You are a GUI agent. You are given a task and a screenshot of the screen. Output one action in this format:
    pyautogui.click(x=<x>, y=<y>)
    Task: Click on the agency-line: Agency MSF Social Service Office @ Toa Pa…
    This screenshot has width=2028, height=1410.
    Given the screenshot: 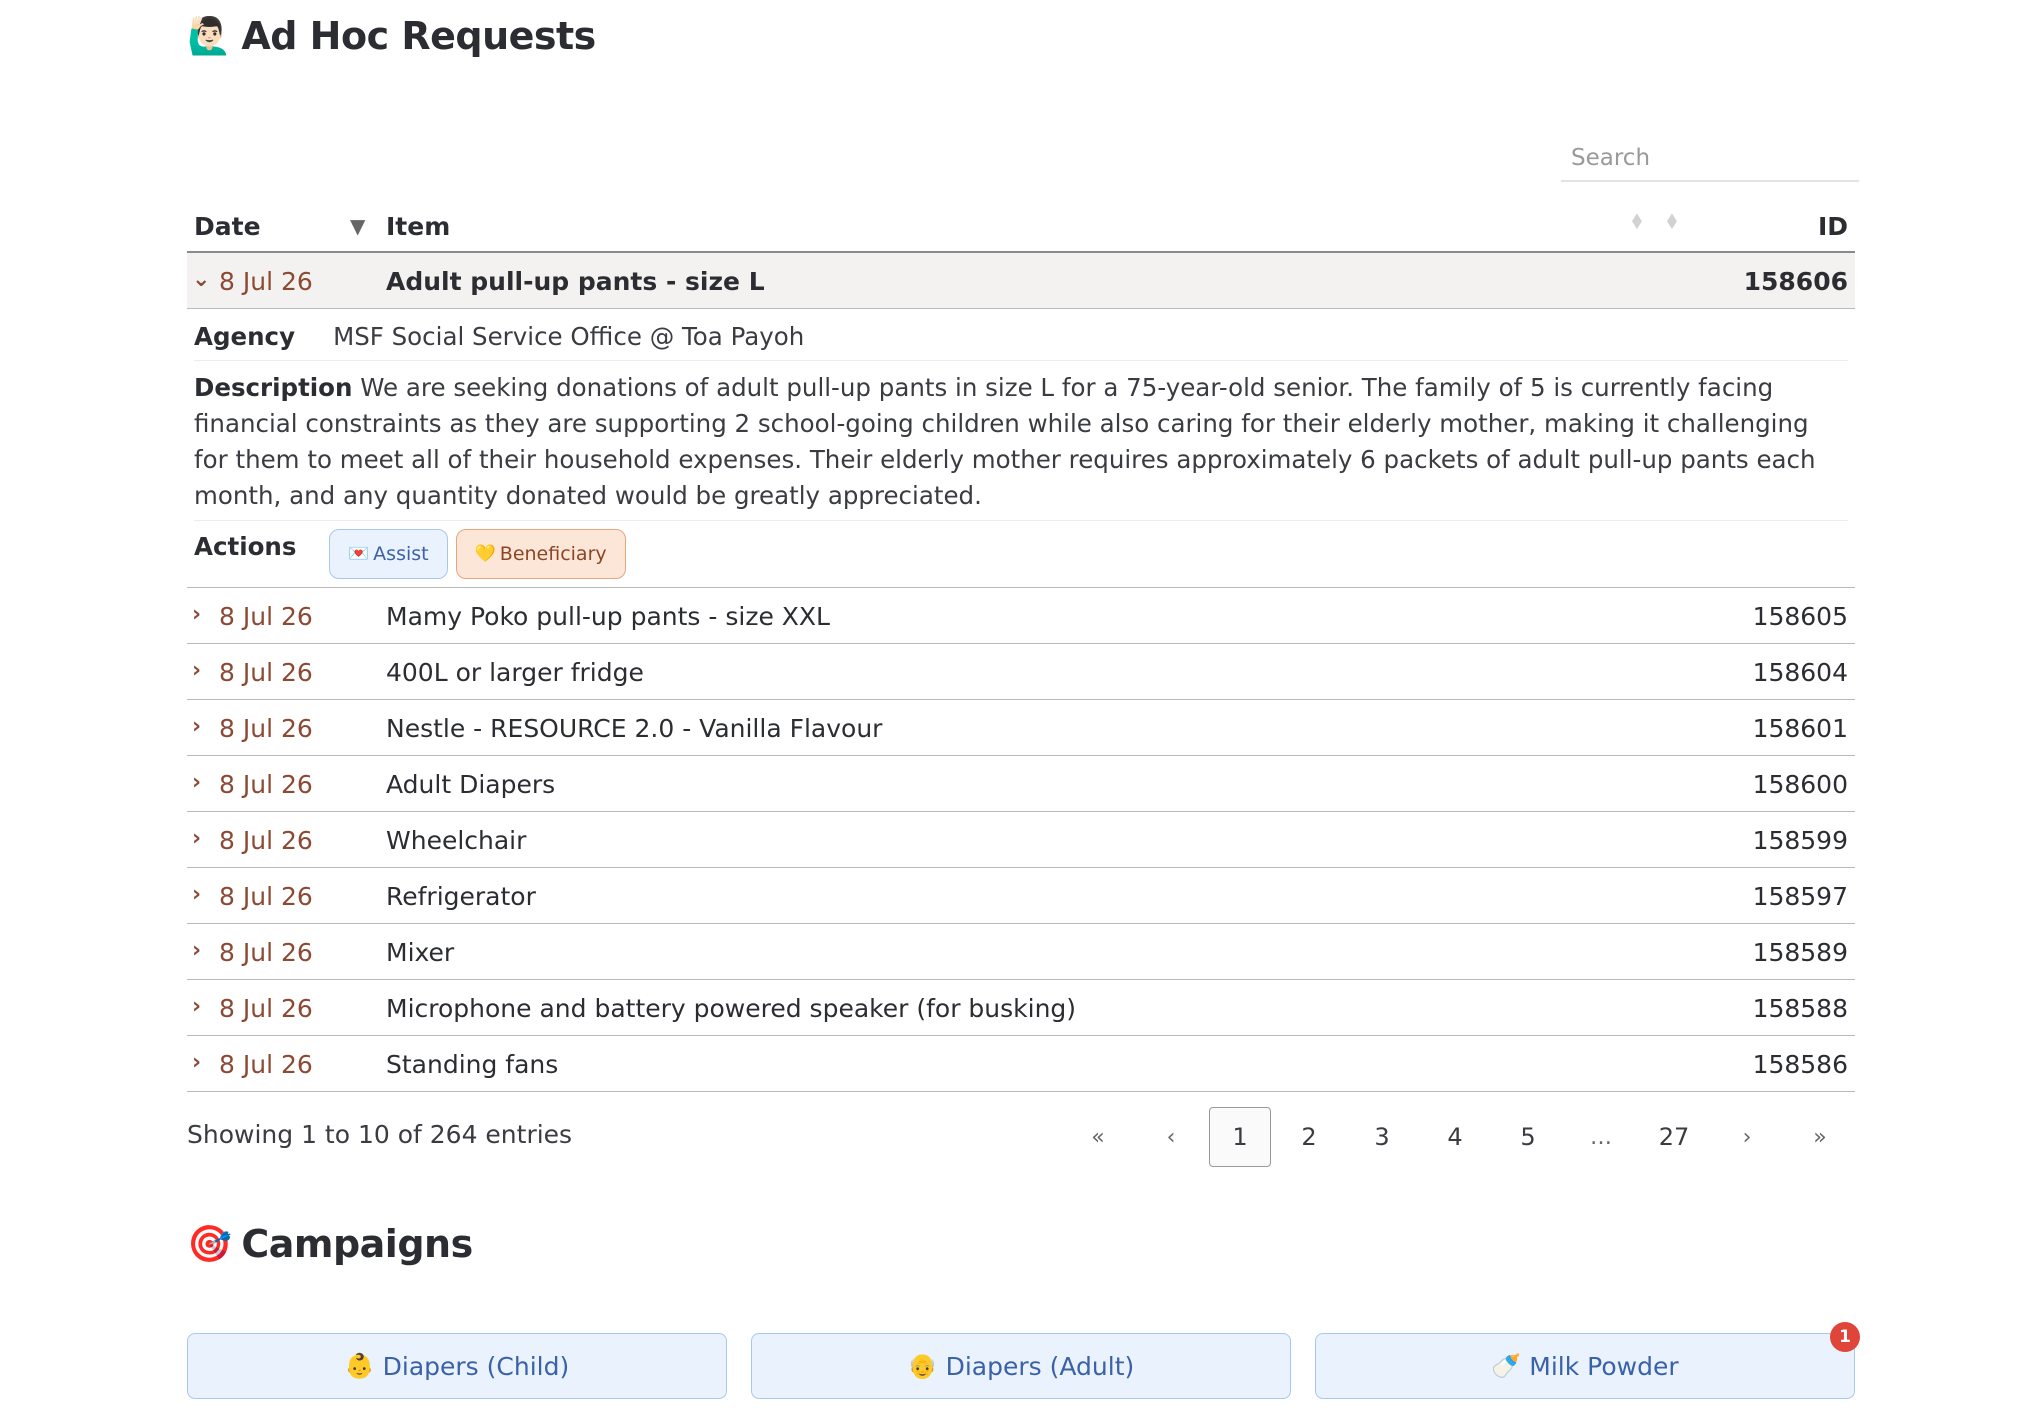 What is the action you would take?
    pyautogui.click(x=1021, y=335)
    